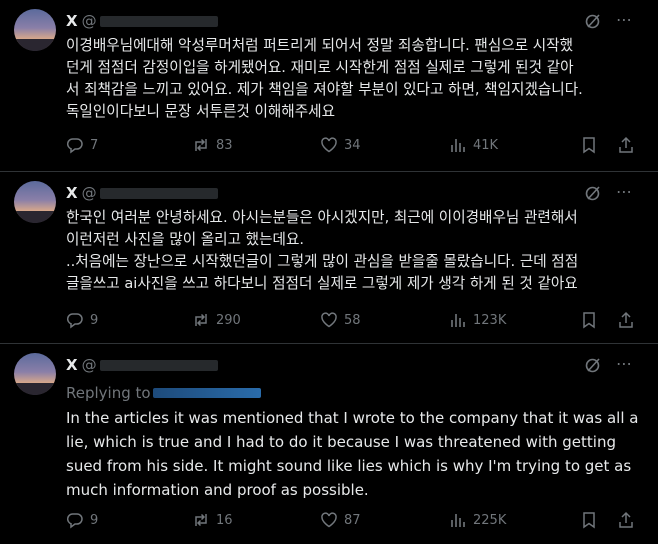 The width and height of the screenshot is (658, 544). I want to click on like-count: 34, so click(352, 145).